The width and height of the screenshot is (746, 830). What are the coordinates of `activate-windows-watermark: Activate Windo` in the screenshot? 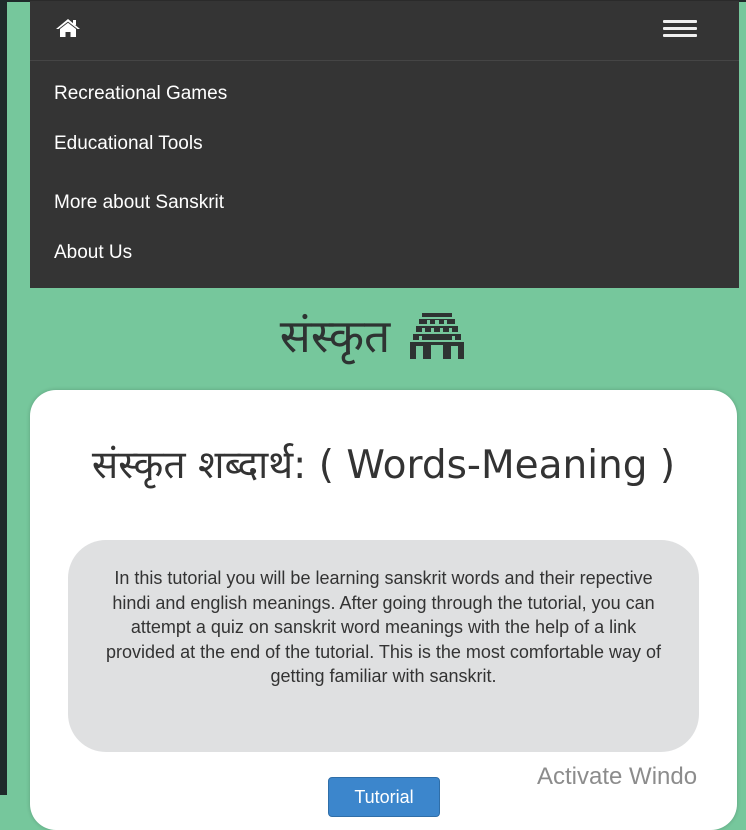 It's located at (617, 776).